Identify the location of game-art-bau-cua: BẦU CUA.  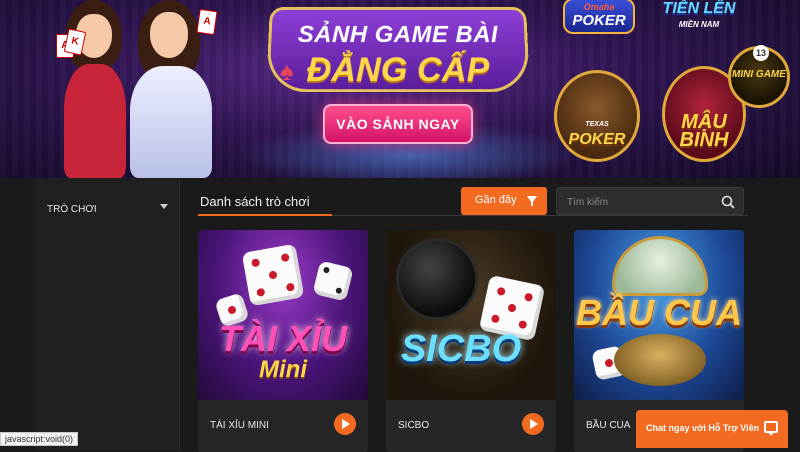
(659, 315).